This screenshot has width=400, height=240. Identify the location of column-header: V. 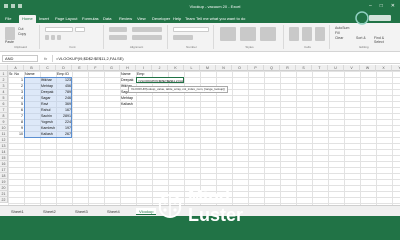
(352, 68).